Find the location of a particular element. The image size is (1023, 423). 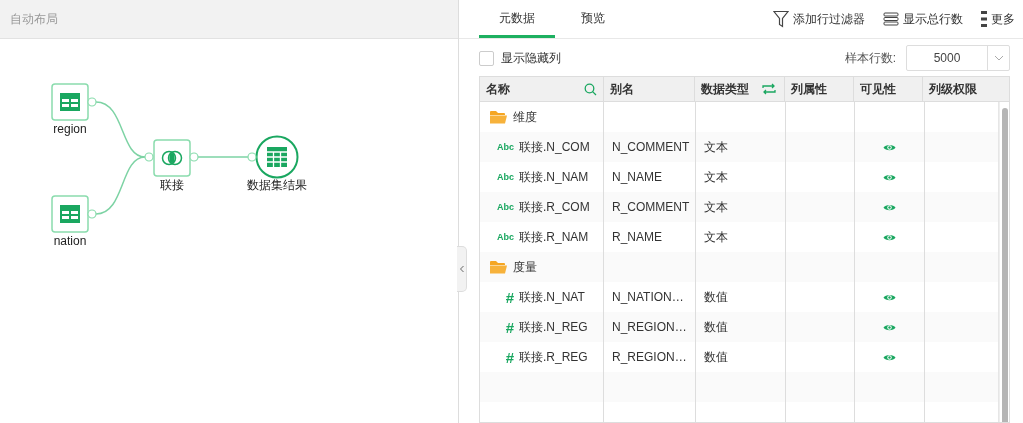

search-icon is located at coordinates (590, 89).